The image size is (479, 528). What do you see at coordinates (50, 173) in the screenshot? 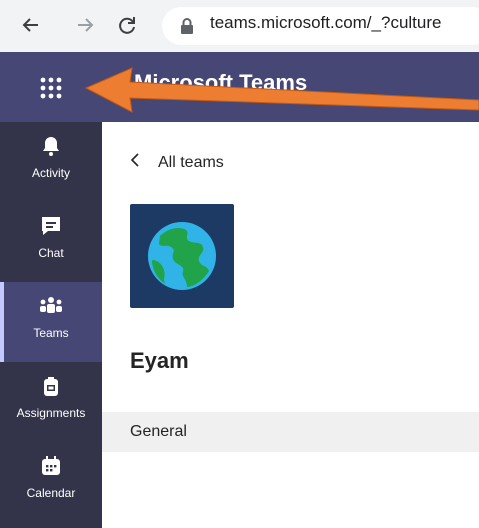
I see `rail-label: Activity` at bounding box center [50, 173].